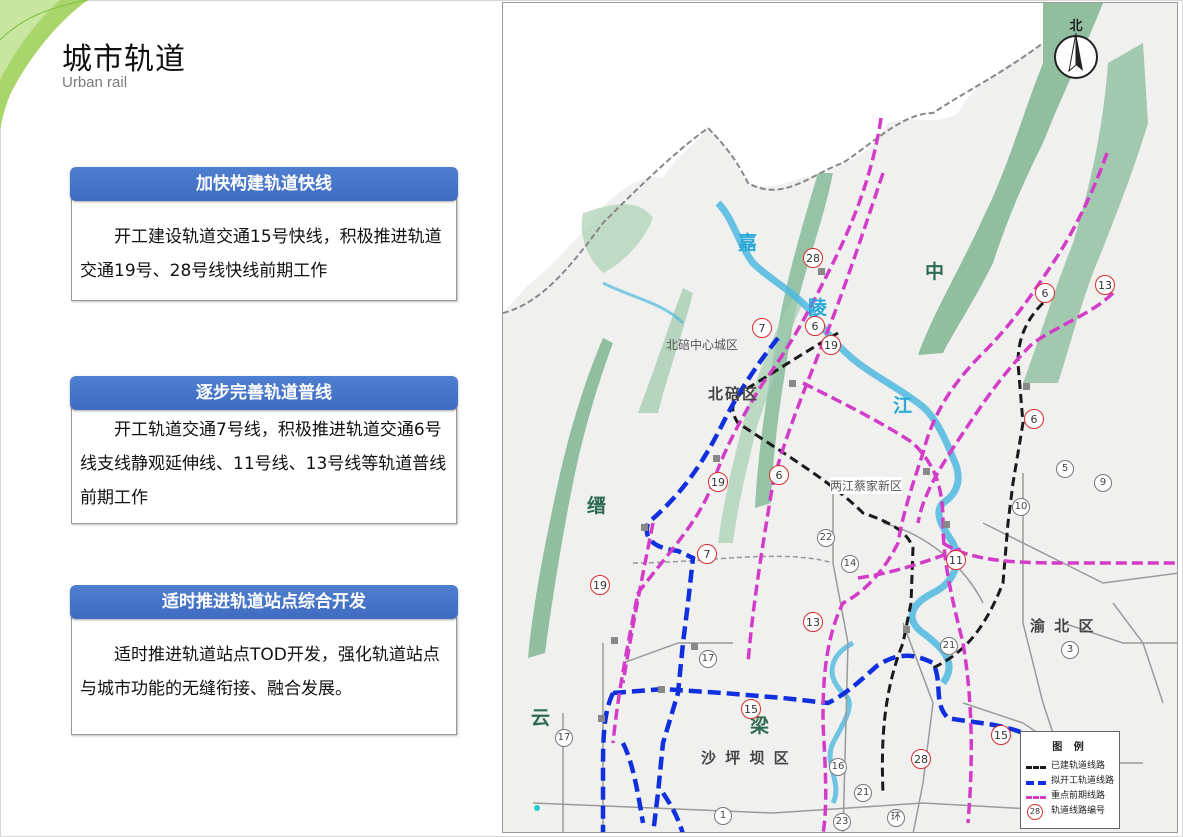  I want to click on map-legend: 图 例 已建轨道线路 拟开工轨道线路 重点前期线路 28 轨道线路编号, so click(1070, 780).